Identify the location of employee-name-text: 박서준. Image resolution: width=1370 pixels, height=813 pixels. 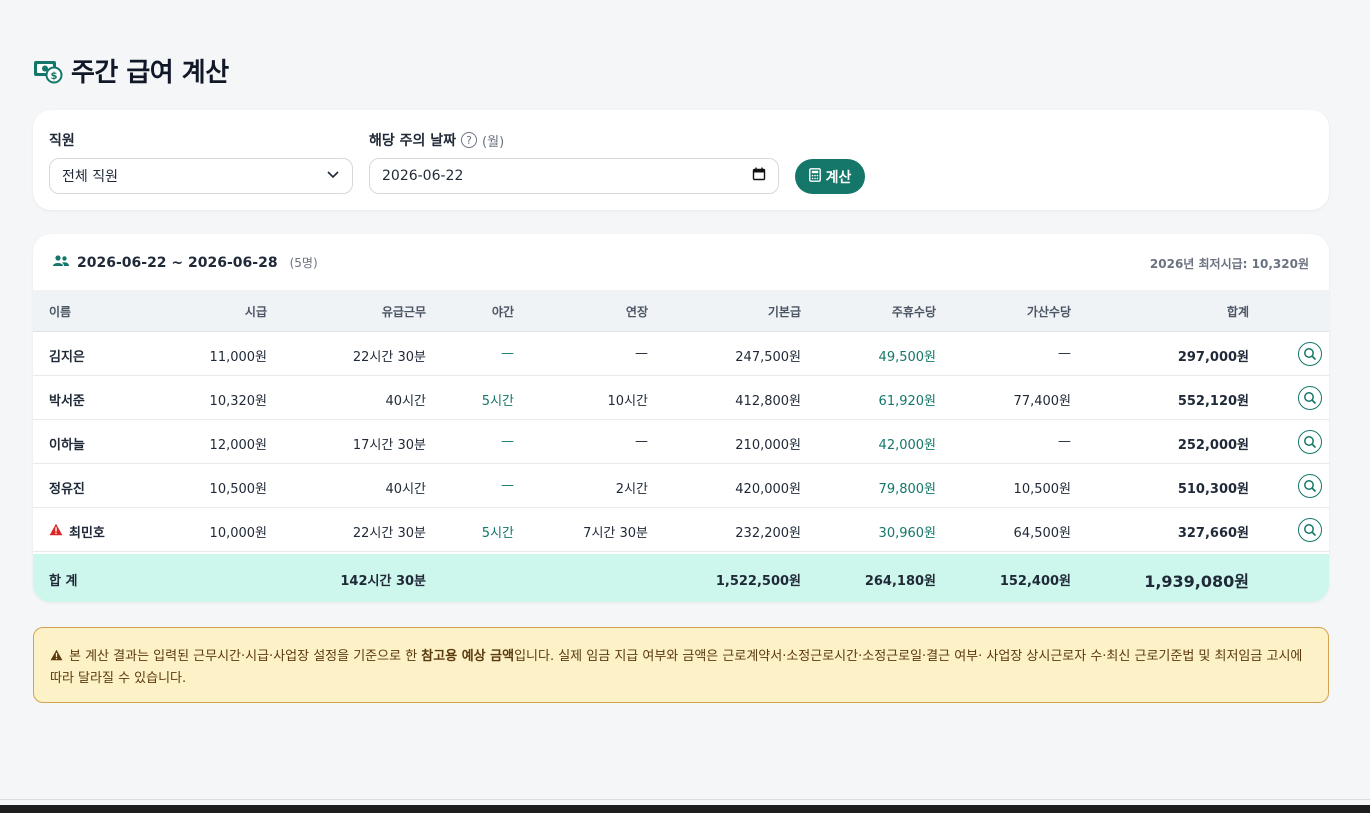
(67, 401).